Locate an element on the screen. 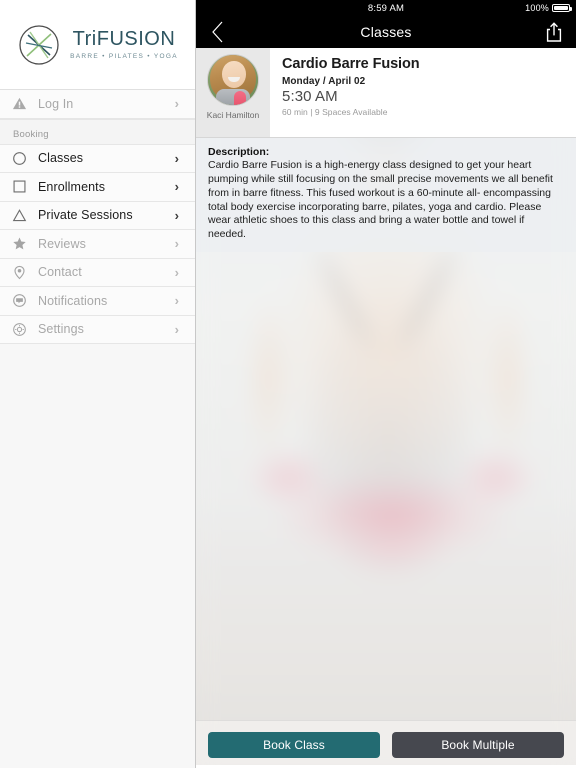 The height and width of the screenshot is (768, 576). nav-bar: Classes is located at coordinates (386, 32).